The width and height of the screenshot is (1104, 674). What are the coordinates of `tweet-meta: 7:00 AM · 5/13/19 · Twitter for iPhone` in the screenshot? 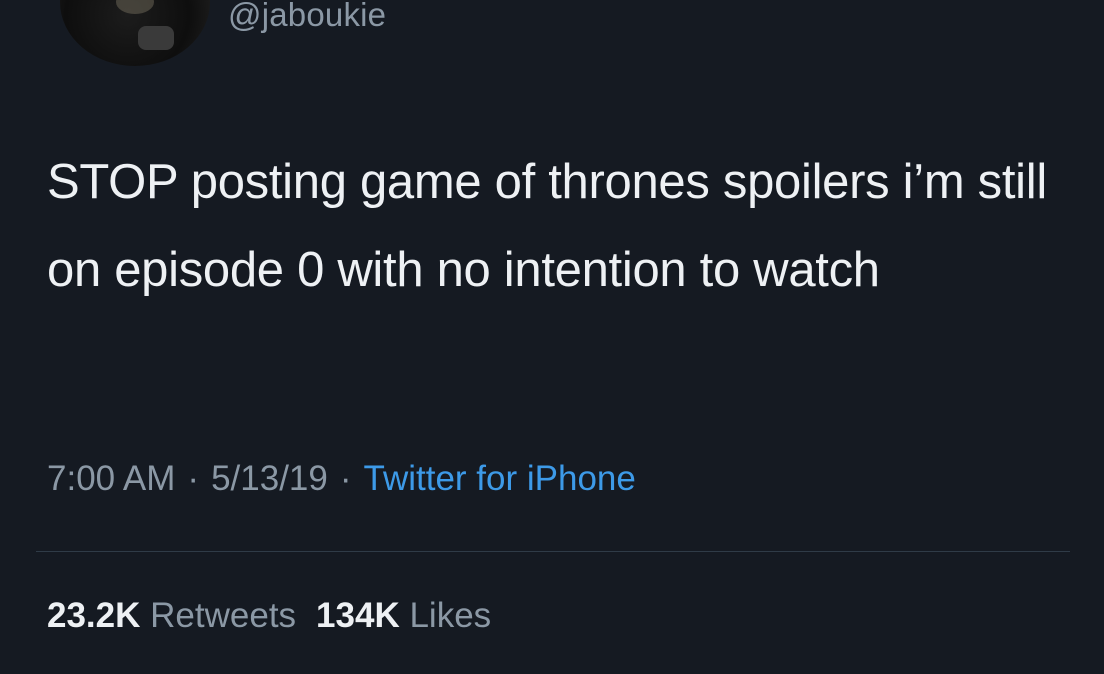 It's located at (341, 479).